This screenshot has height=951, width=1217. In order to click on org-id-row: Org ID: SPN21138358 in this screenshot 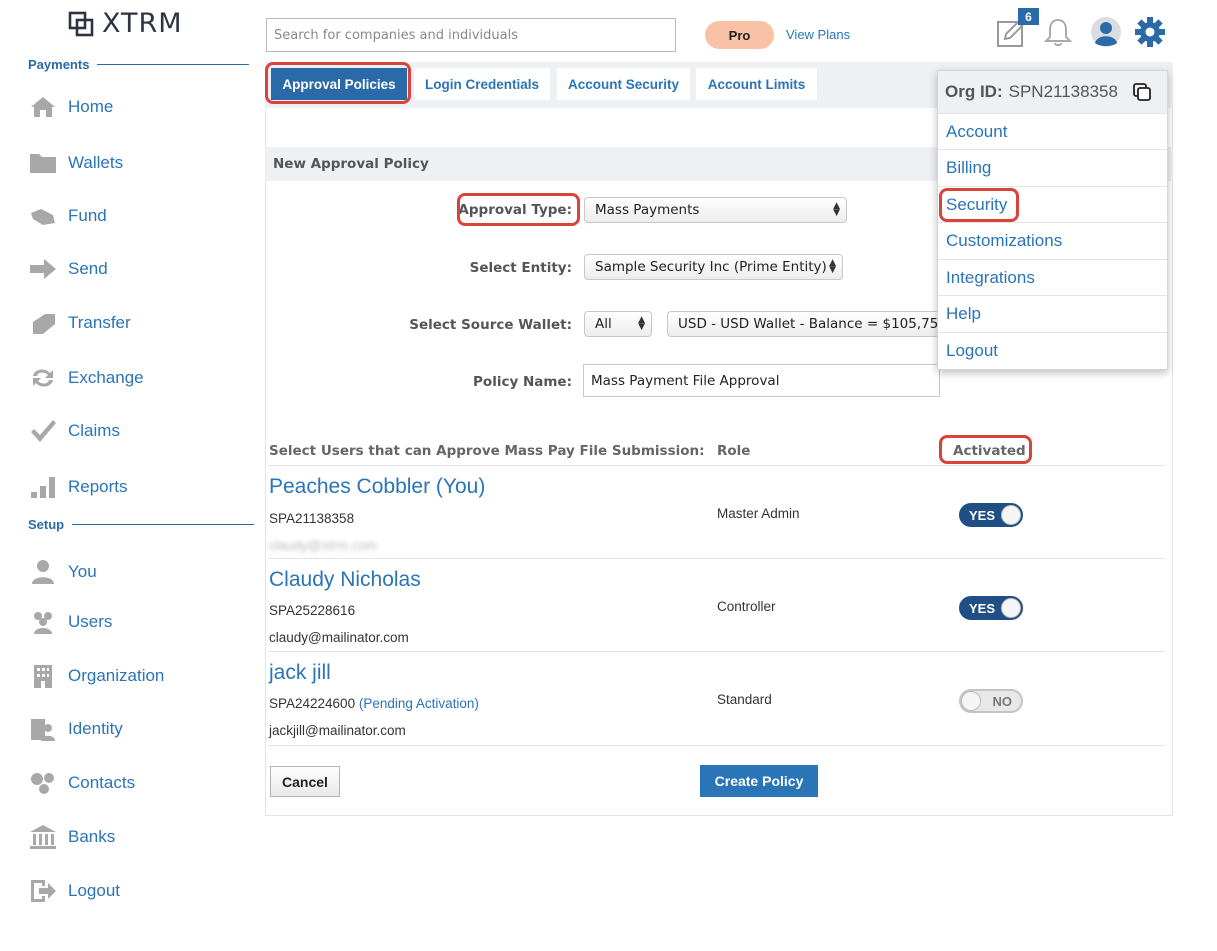, I will do `click(1052, 92)`.